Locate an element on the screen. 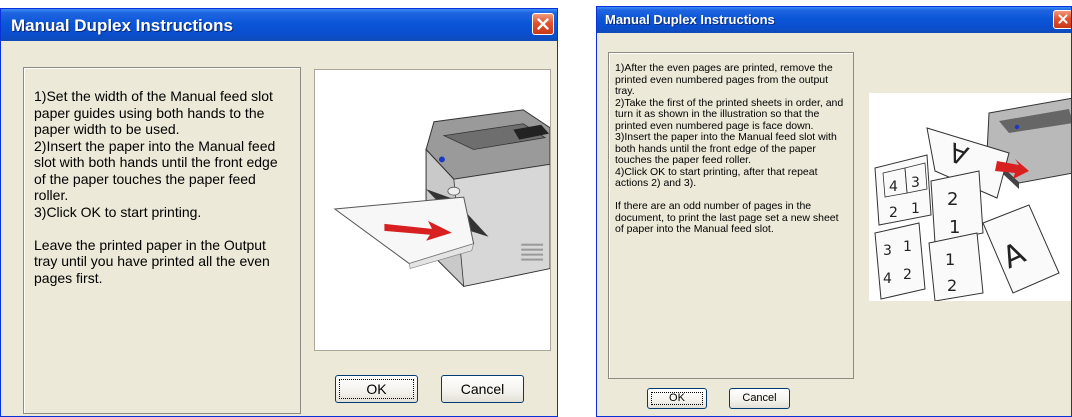  printer-illustration is located at coordinates (432, 210).